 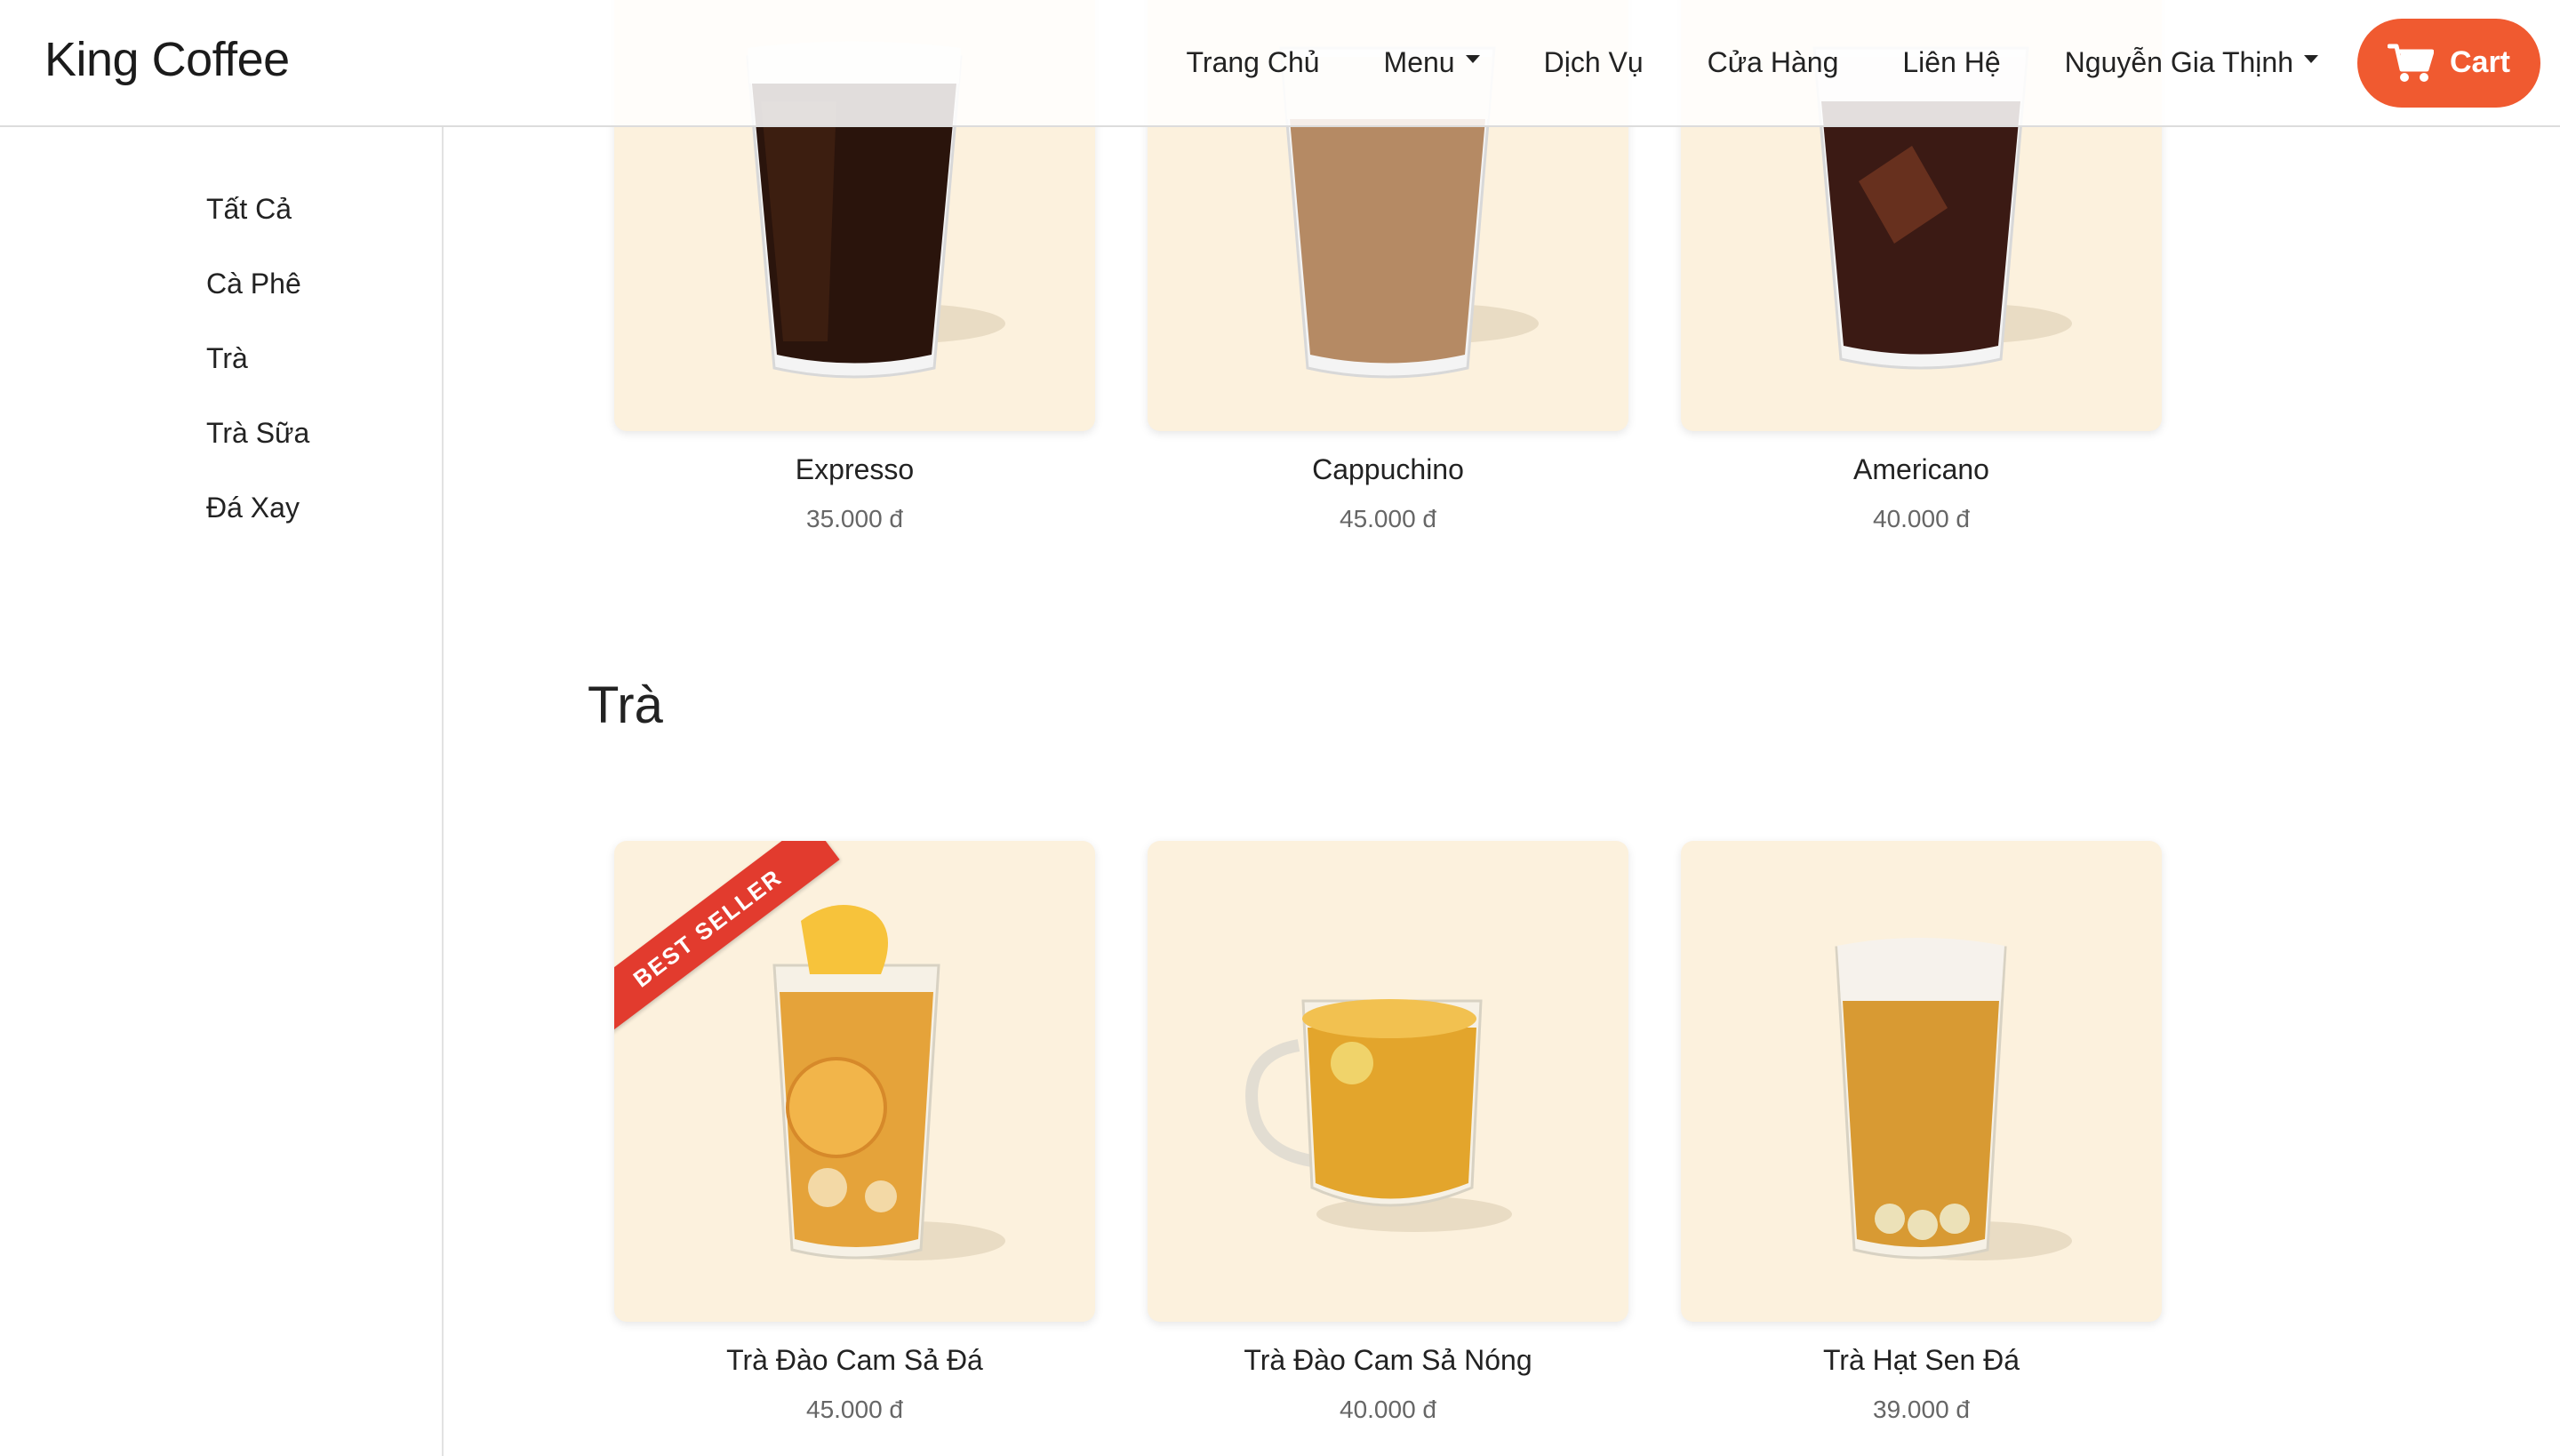 I want to click on shopping-cart-icon, so click(x=2410, y=63).